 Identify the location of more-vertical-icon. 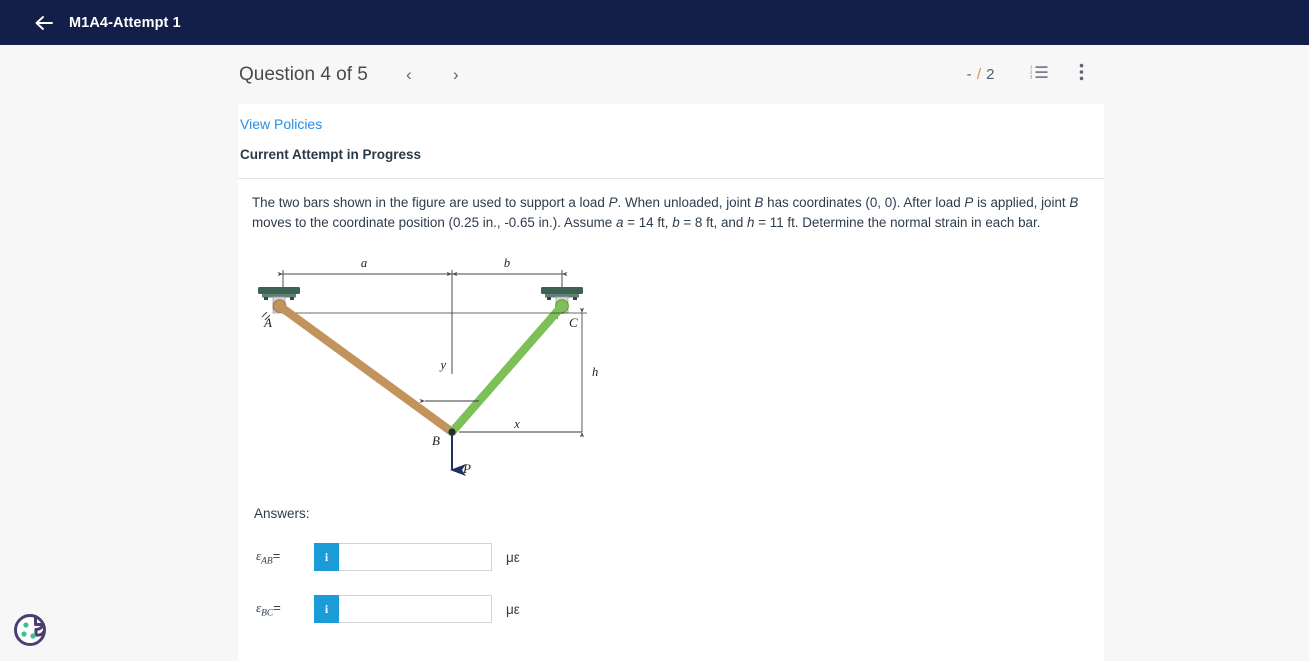
(1081, 74).